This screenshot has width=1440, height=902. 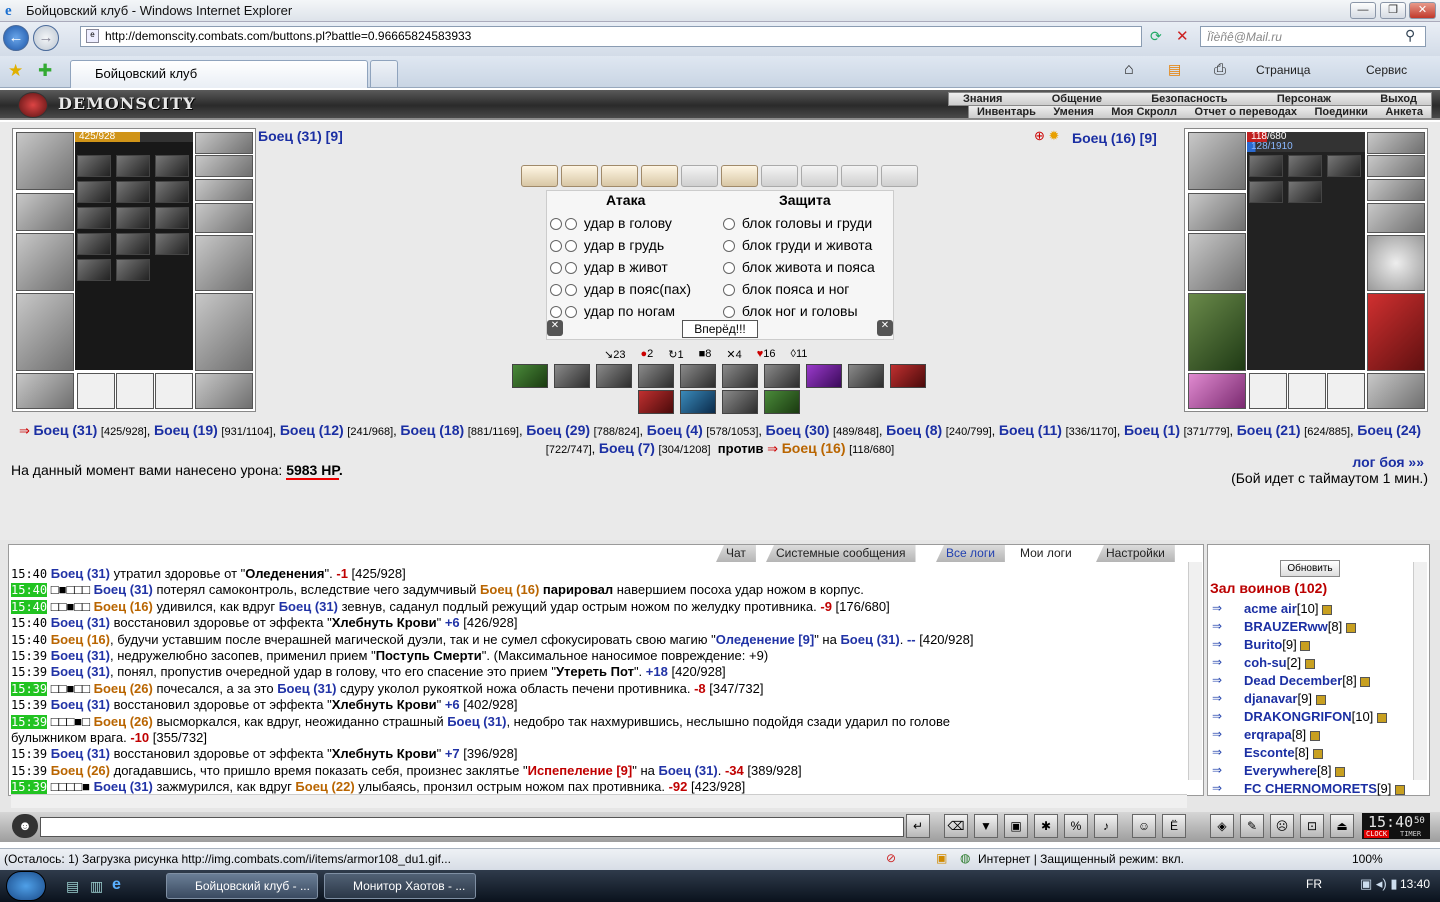 I want to click on tray-icons: ▣ ◂) ▮, so click(x=1379, y=884).